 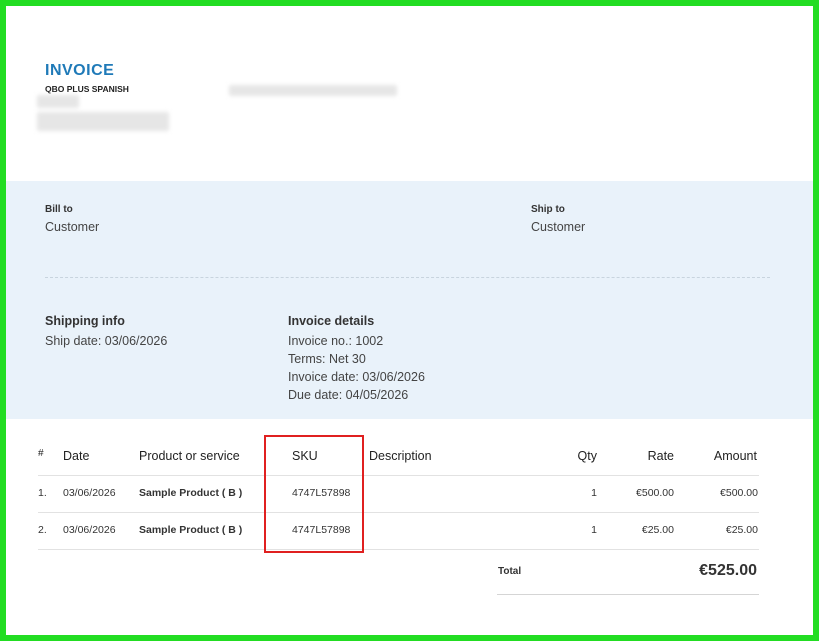 I want to click on col-num: #, so click(x=41, y=453).